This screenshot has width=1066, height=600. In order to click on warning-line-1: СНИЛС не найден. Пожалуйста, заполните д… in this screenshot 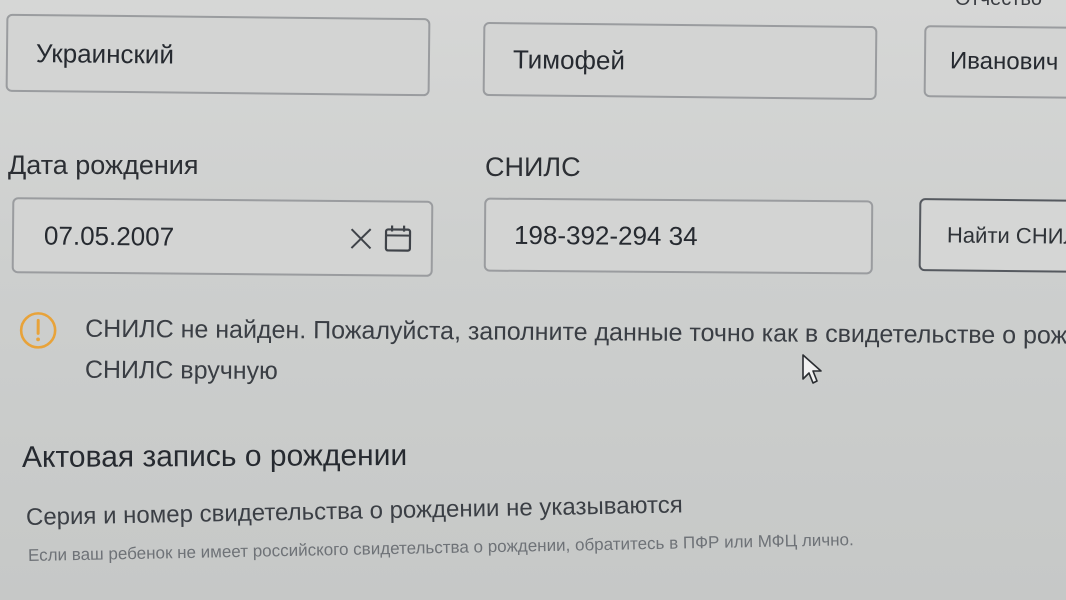, I will do `click(575, 332)`.